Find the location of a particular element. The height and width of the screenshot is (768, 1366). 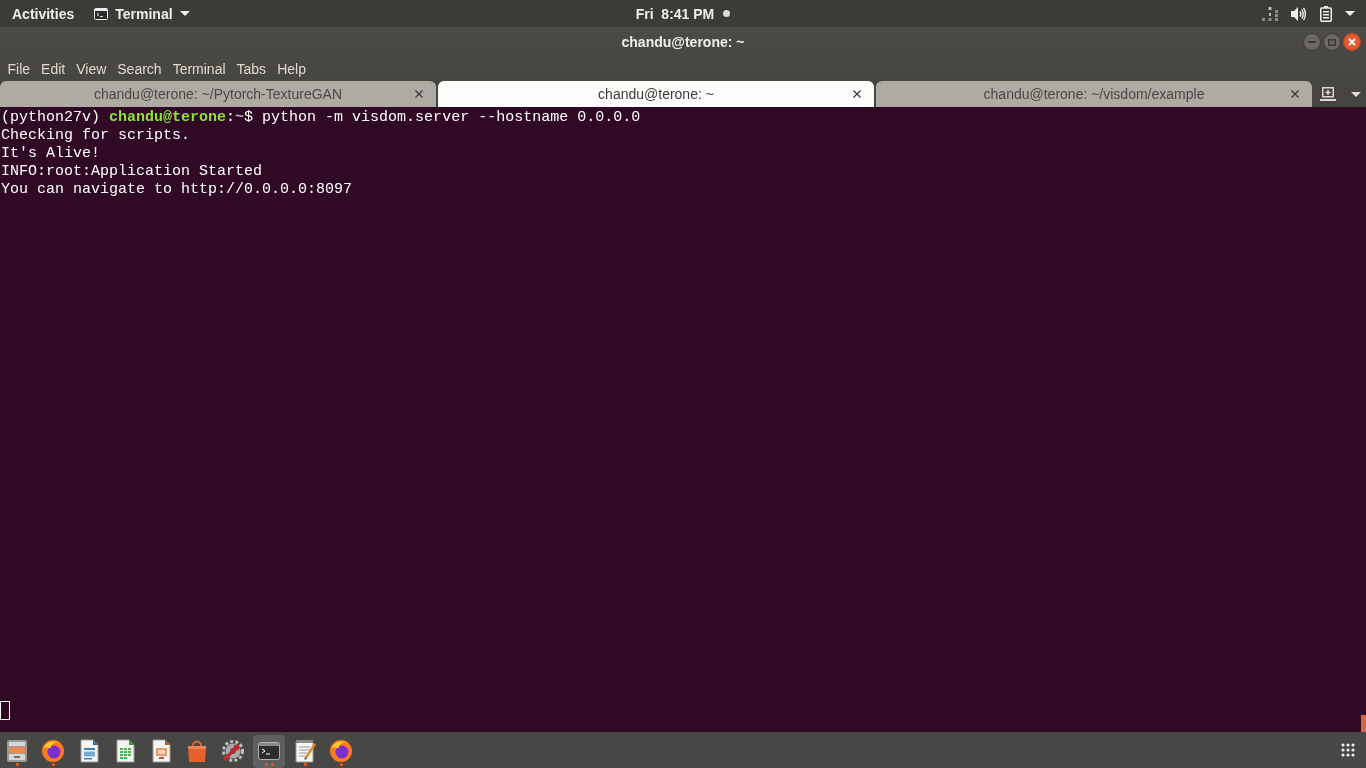

terminal-line: (python27v) chandu@terone:~$ python -m visdom.server --hostname 0.0.0.0 is located at coordinates (321, 118).